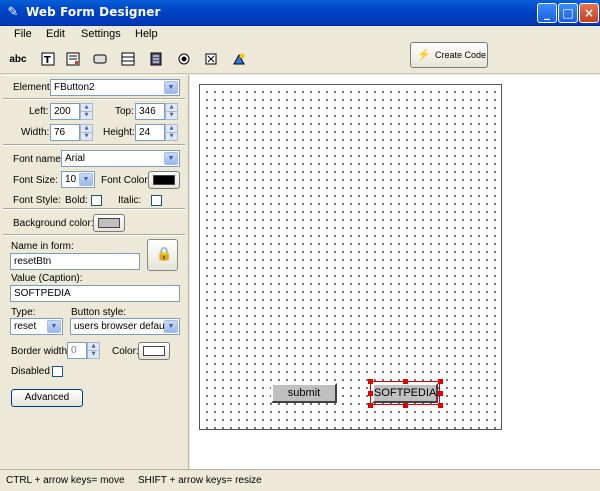 The image size is (600, 491). What do you see at coordinates (38, 159) in the screenshot?
I see `font-name-label: Font name:` at bounding box center [38, 159].